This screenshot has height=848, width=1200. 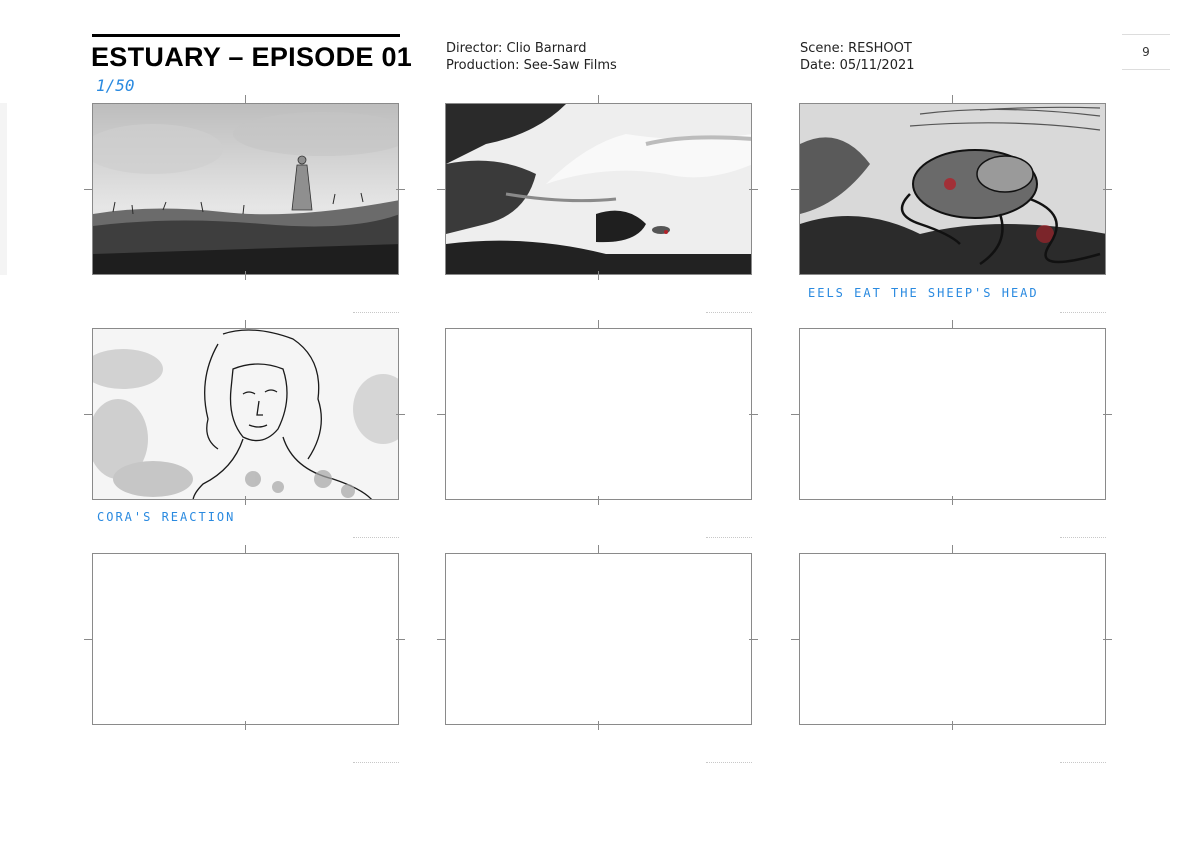 What do you see at coordinates (857, 57) in the screenshot?
I see `scene-block: Scene: RESHOOT Date: 05/11/2021` at bounding box center [857, 57].